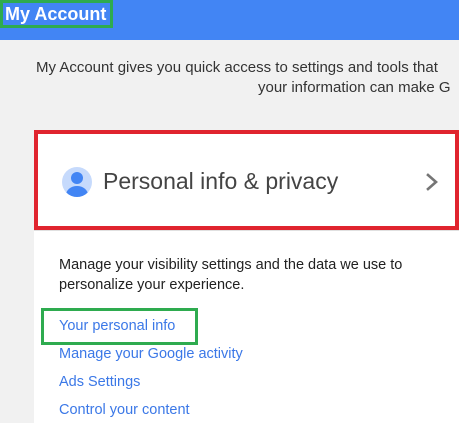 The image size is (459, 423). Describe the element at coordinates (77, 182) in the screenshot. I see `person-avatar-icon` at that location.